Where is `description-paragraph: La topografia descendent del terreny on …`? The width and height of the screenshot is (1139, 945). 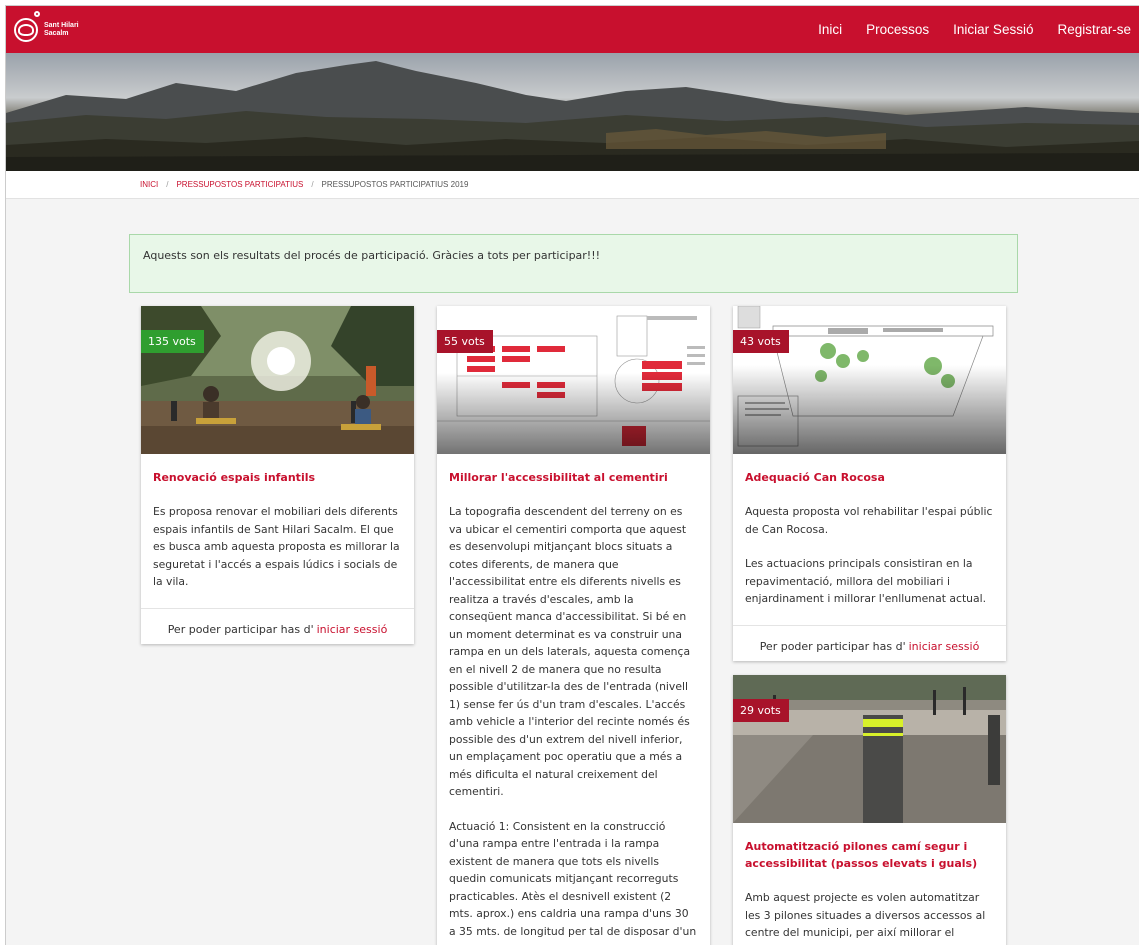
description-paragraph: La topografia descendent del terreny on … is located at coordinates (570, 651).